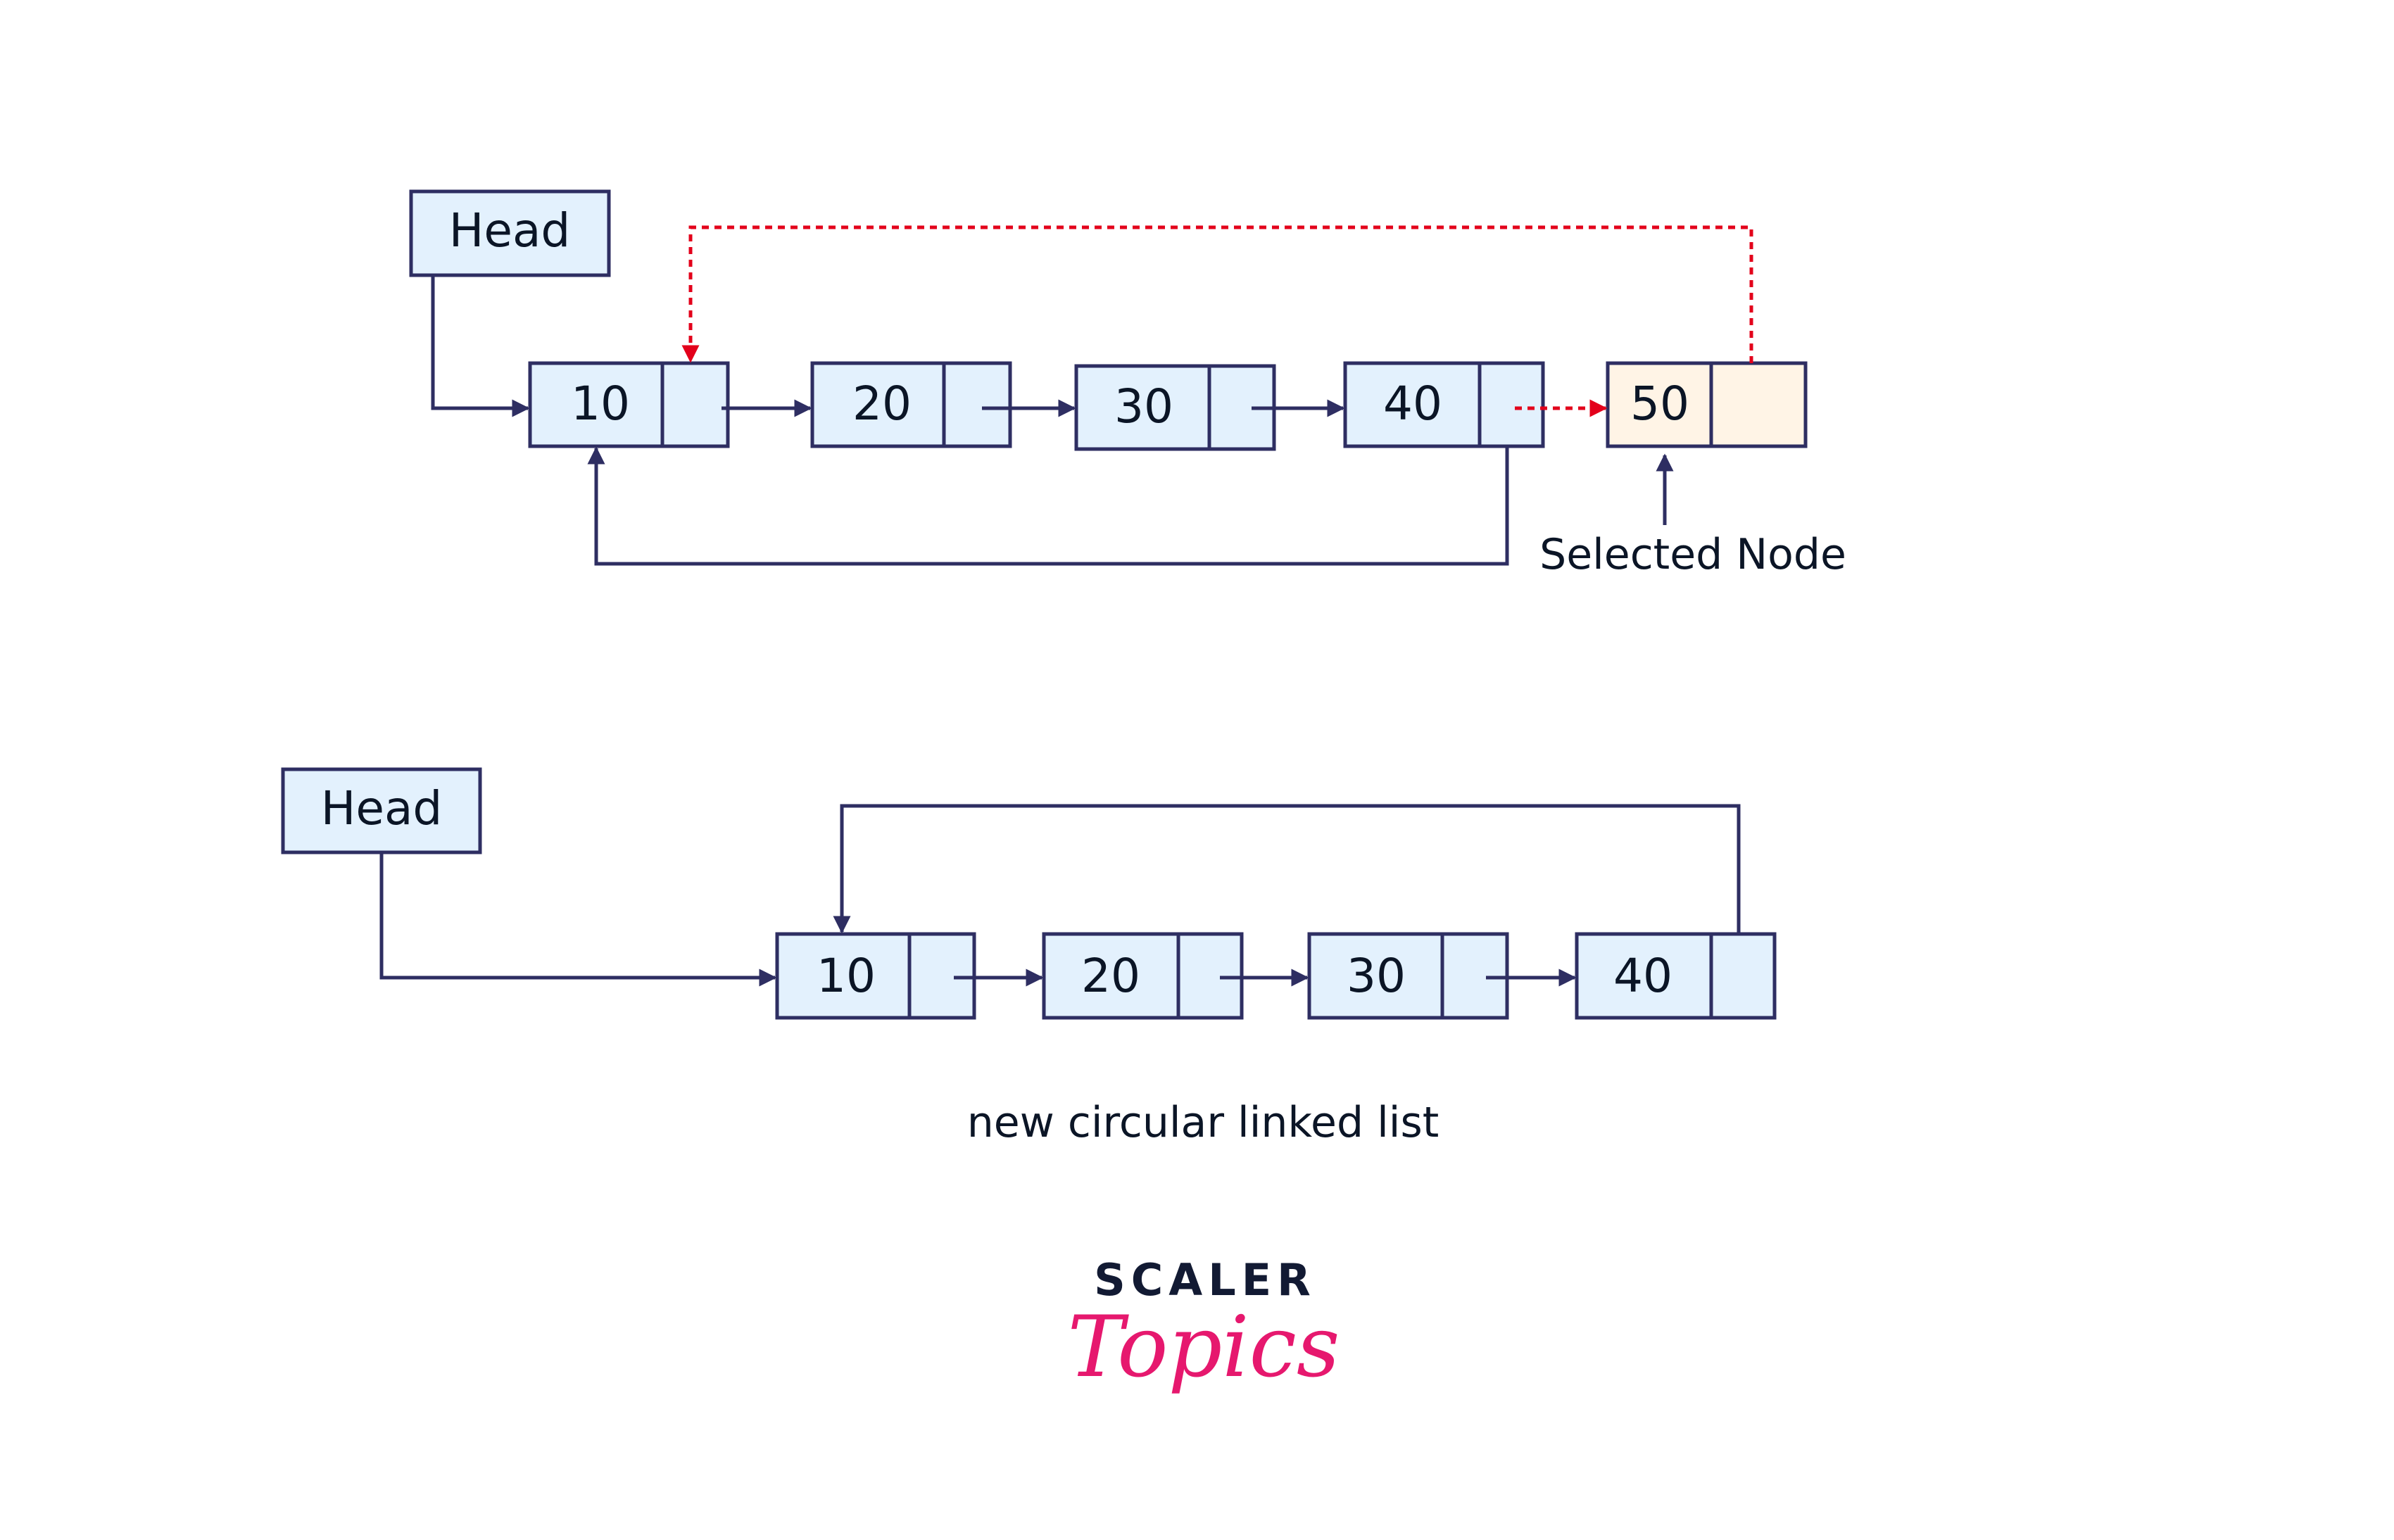 The height and width of the screenshot is (1540, 2394). Describe the element at coordinates (1707, 404) in the screenshot. I see `selected-node: 50` at that location.